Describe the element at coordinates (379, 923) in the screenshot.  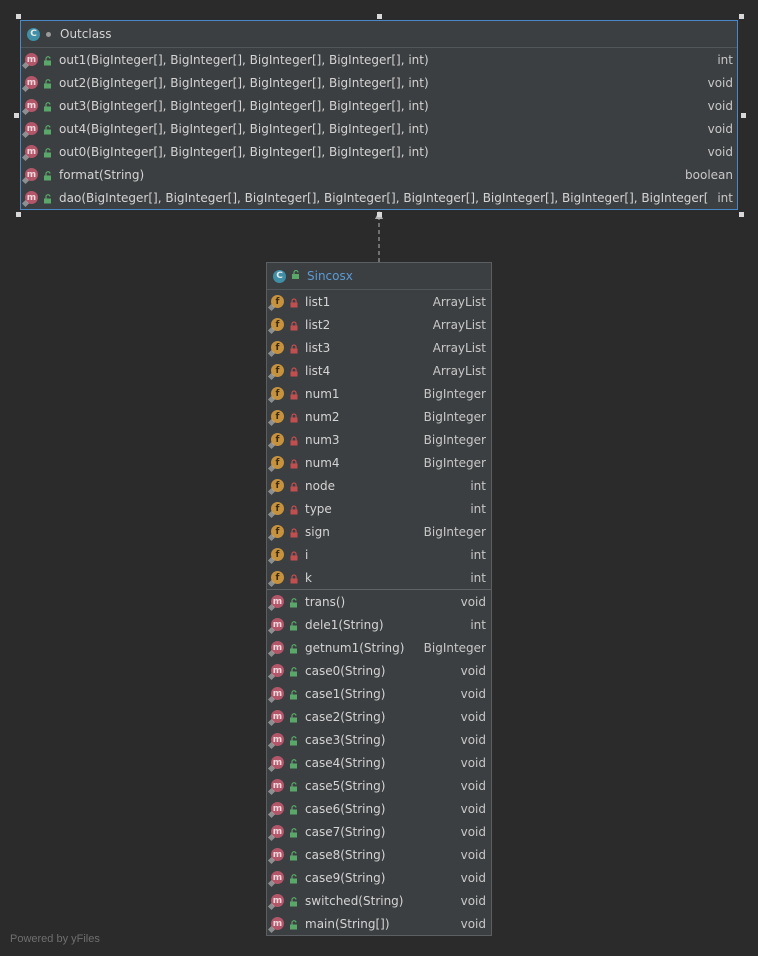
I see `method-row: m main(String[]) void` at that location.